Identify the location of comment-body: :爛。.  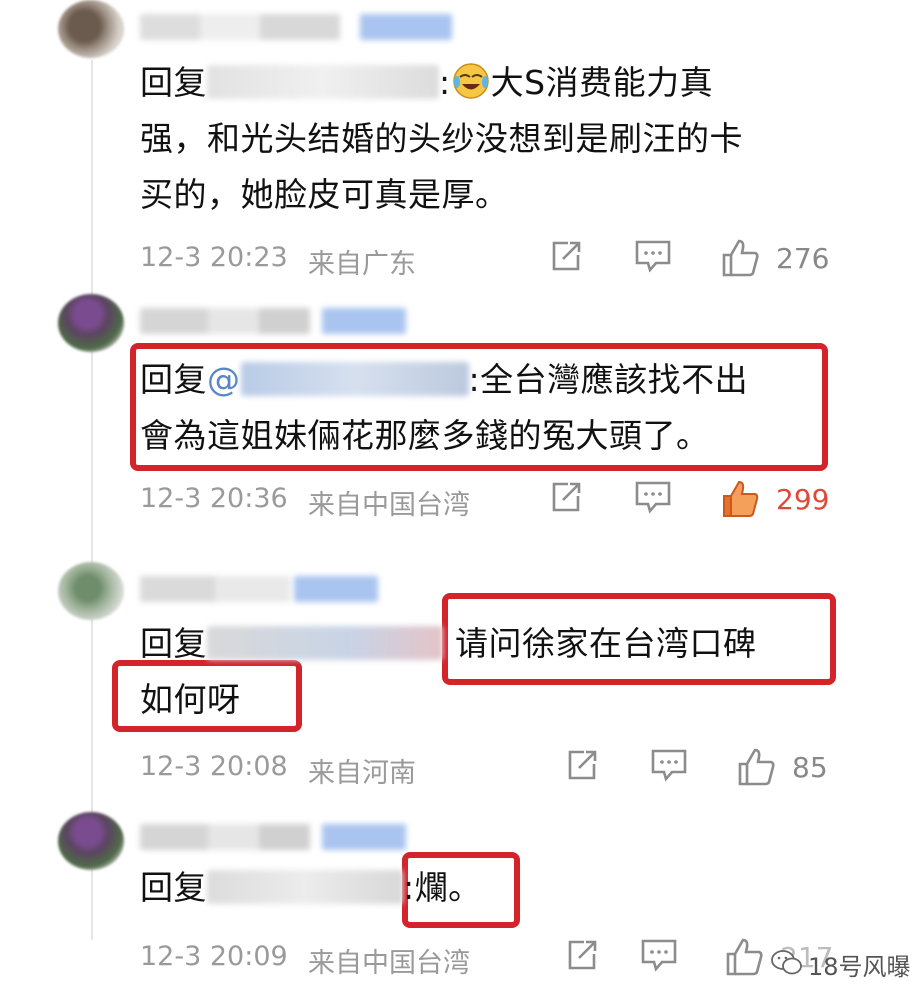
(442, 887).